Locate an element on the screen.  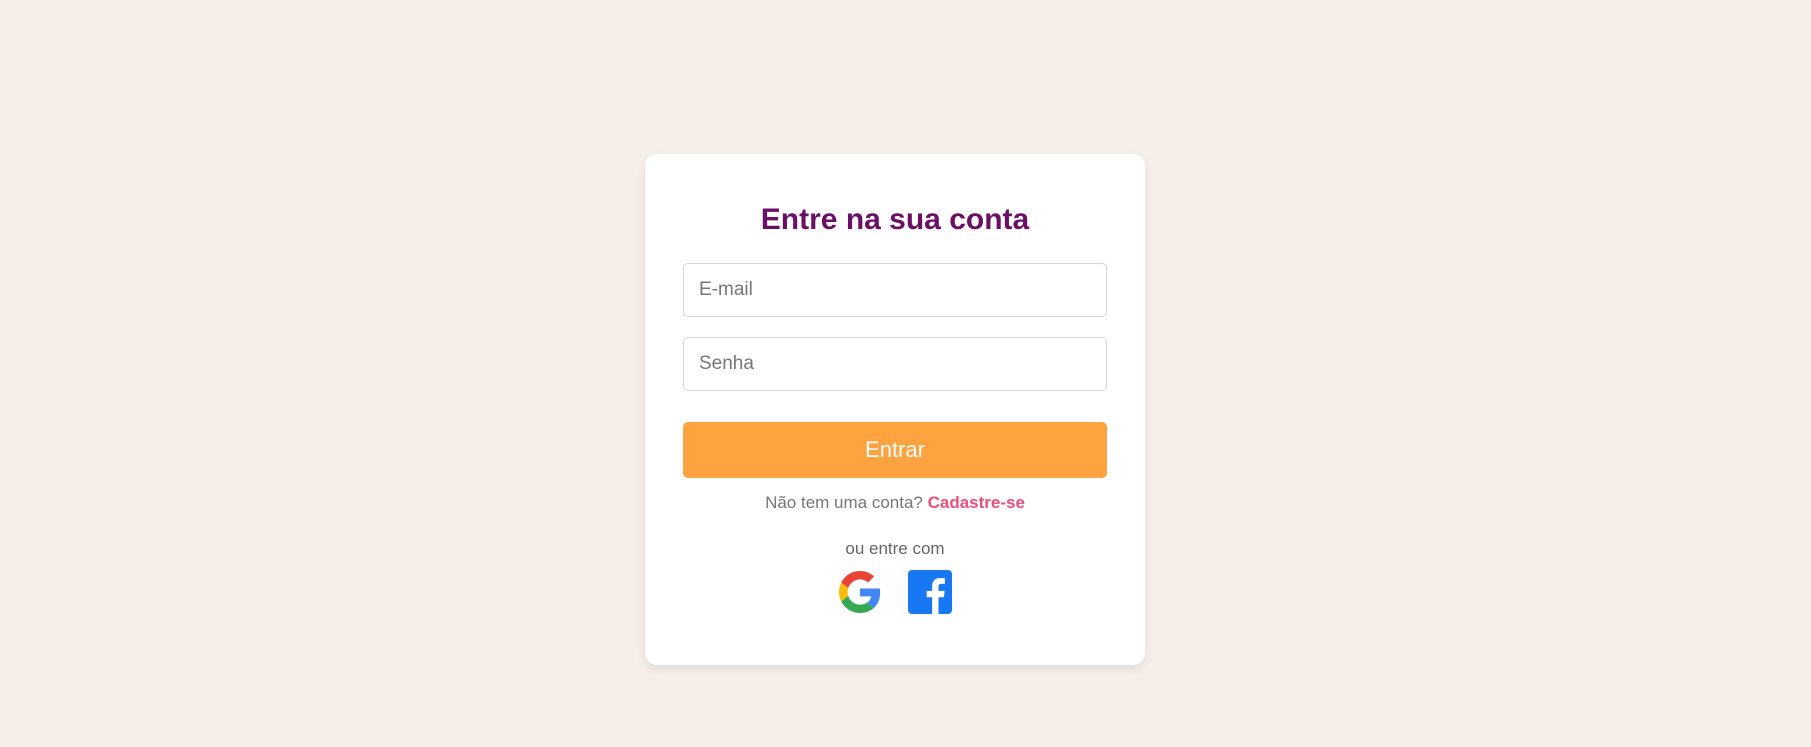
password-input is located at coordinates (895, 364).